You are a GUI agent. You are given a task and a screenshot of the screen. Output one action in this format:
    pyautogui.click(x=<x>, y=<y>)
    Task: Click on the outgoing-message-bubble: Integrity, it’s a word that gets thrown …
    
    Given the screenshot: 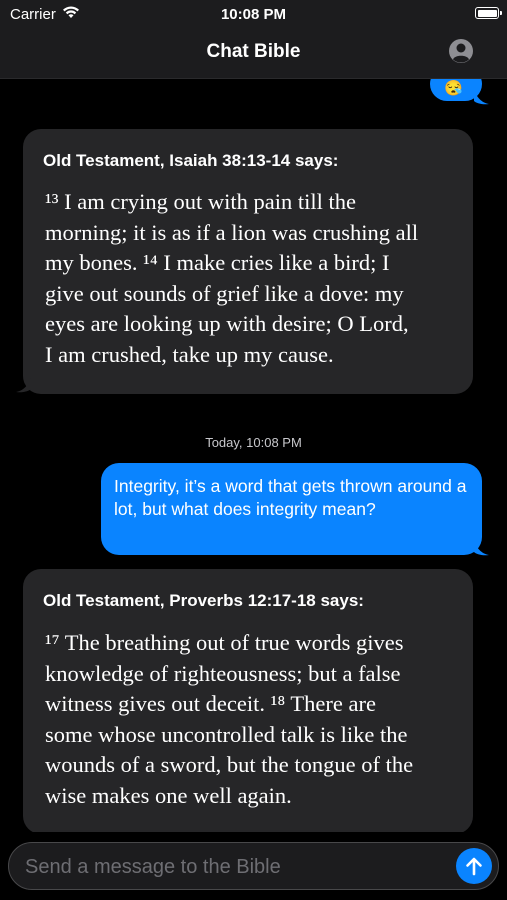 What is the action you would take?
    pyautogui.click(x=291, y=509)
    